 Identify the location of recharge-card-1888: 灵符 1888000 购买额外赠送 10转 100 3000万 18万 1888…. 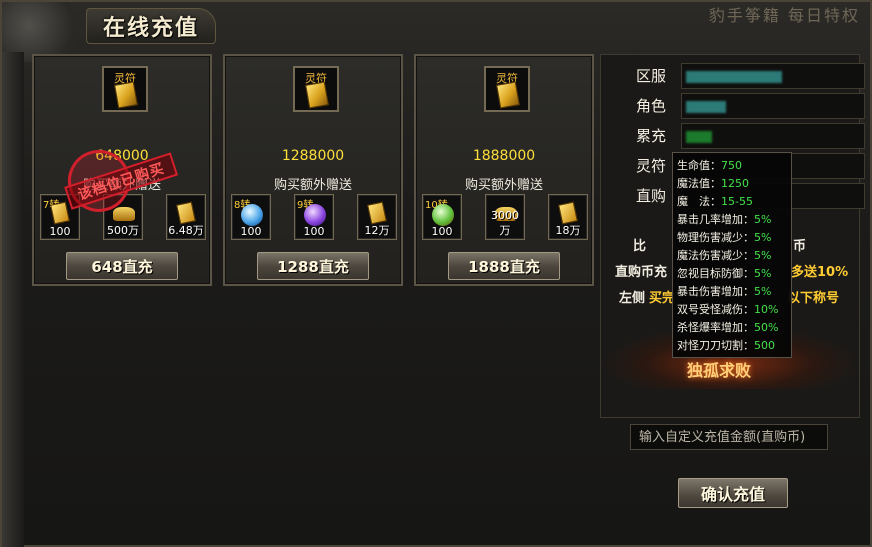
(504, 170).